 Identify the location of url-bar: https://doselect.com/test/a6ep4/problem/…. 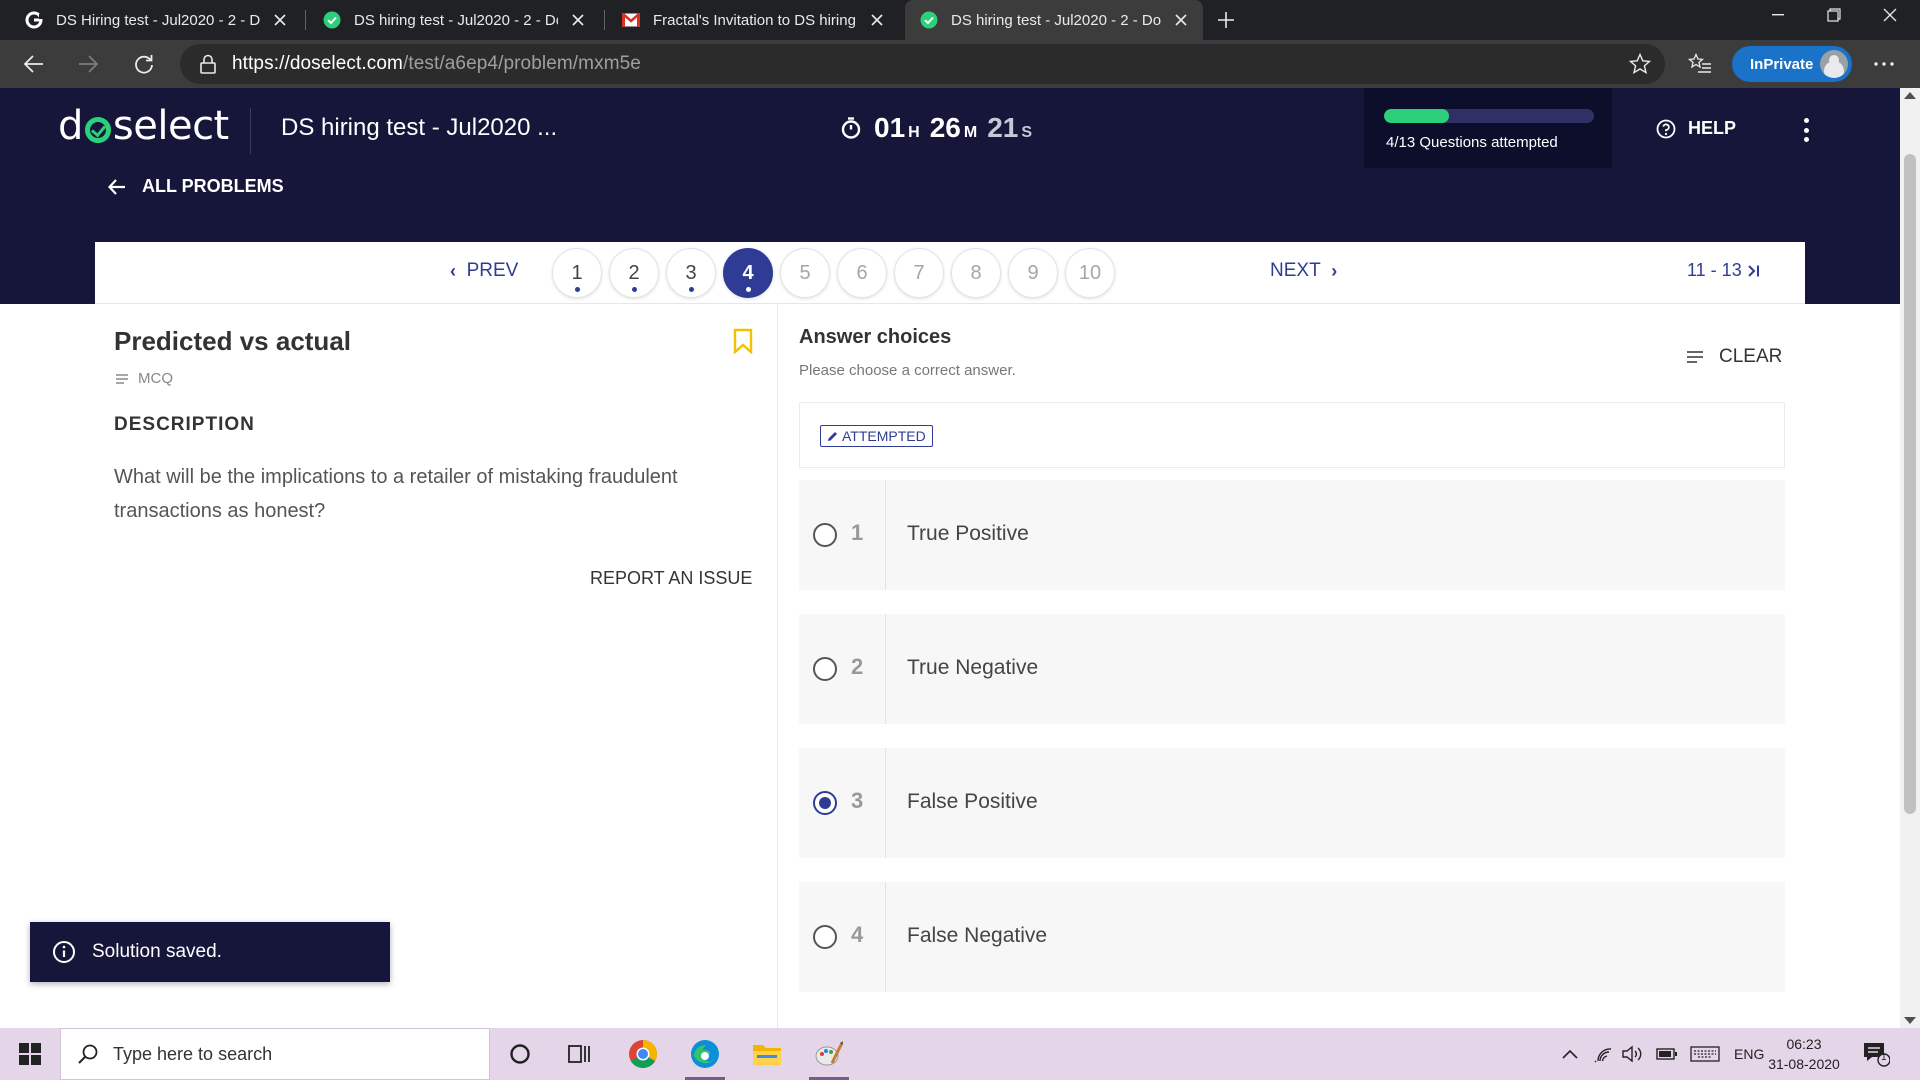
(922, 64).